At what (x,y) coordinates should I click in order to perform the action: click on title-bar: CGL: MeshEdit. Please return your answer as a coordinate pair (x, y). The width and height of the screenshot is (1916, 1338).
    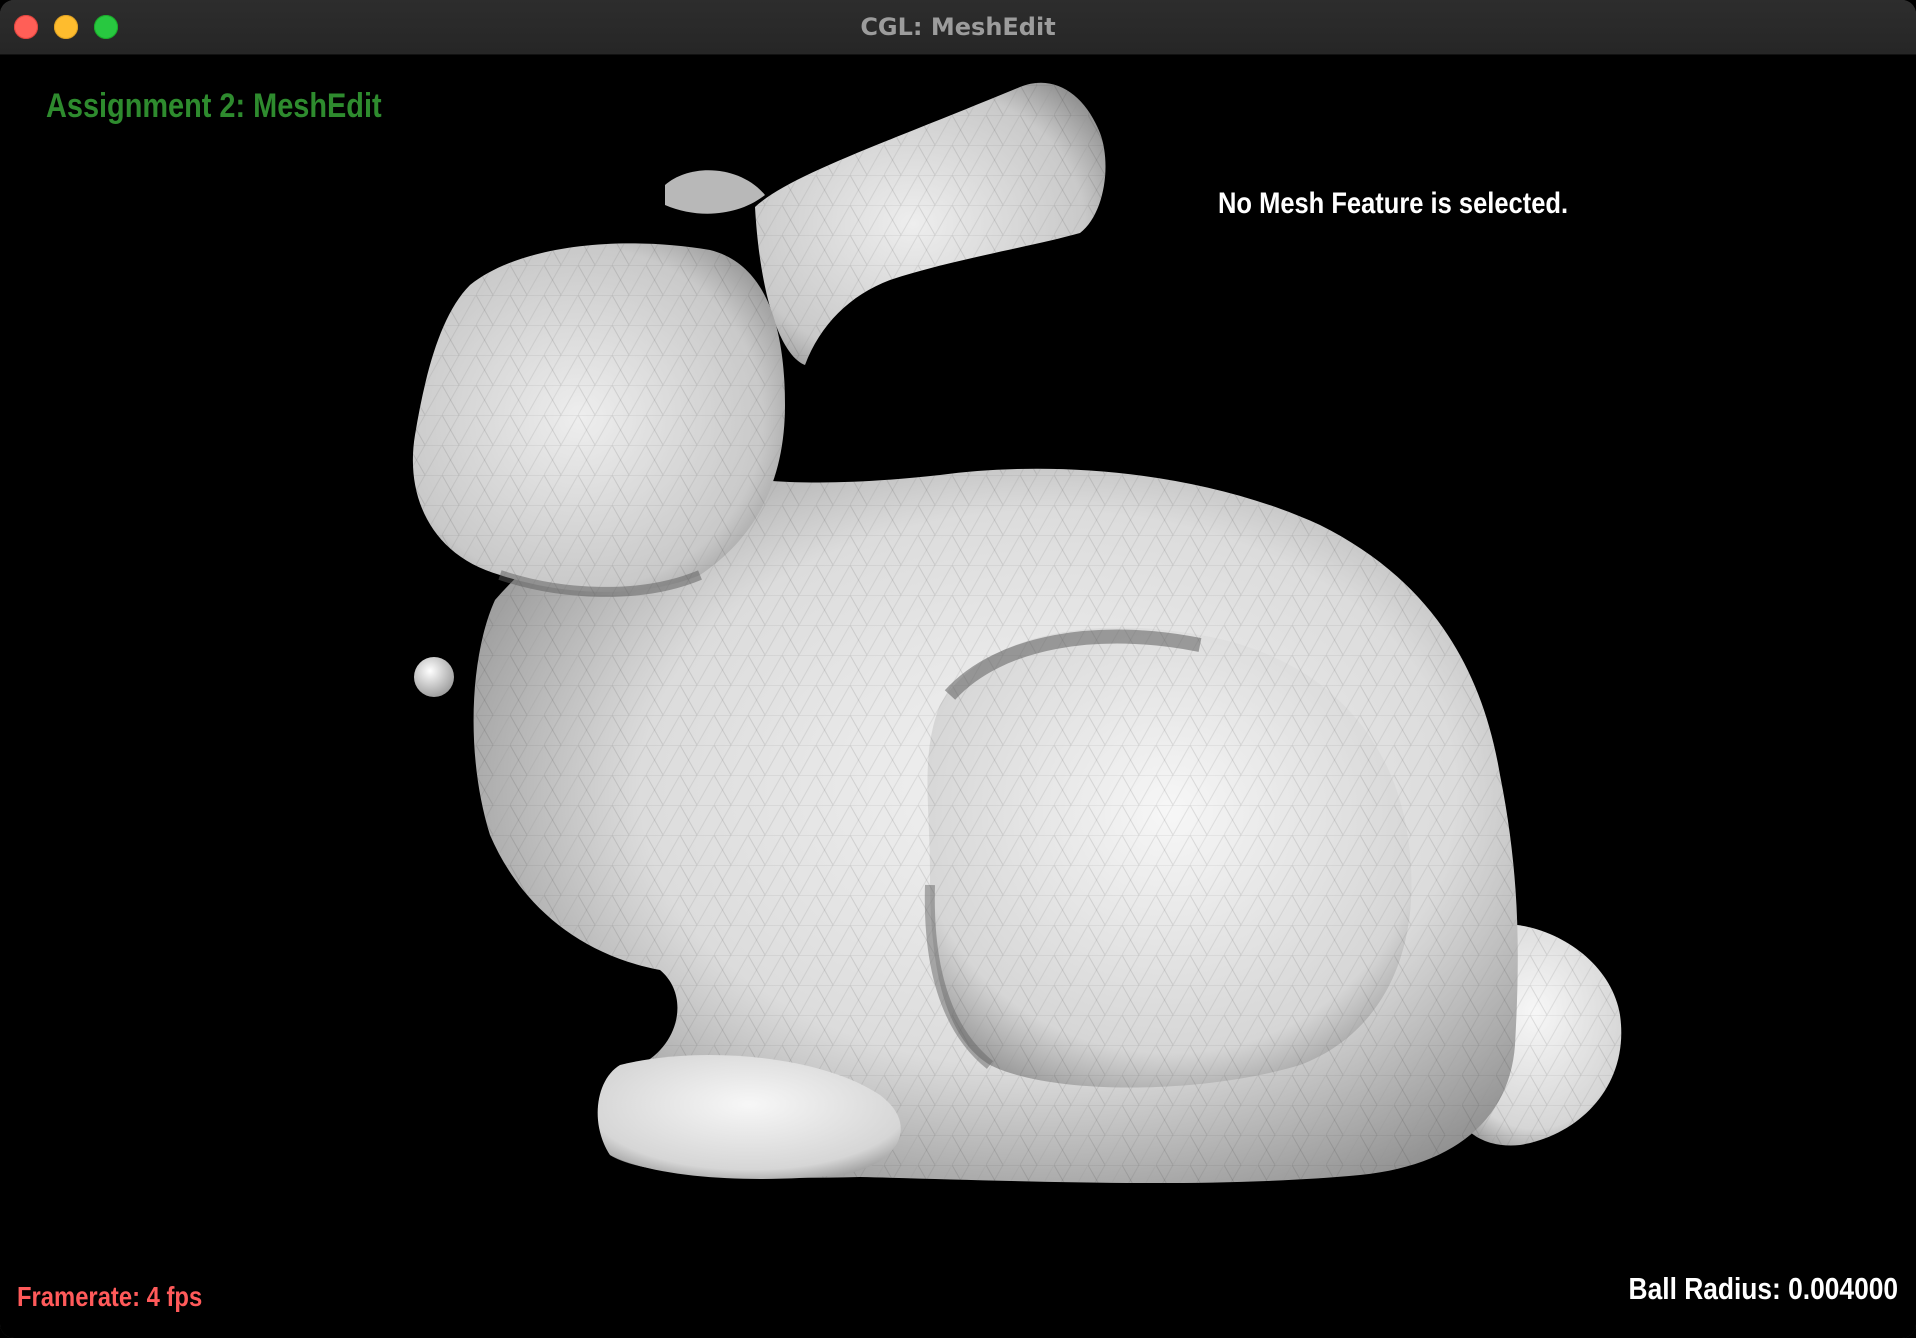
    Looking at the image, I should click on (958, 27).